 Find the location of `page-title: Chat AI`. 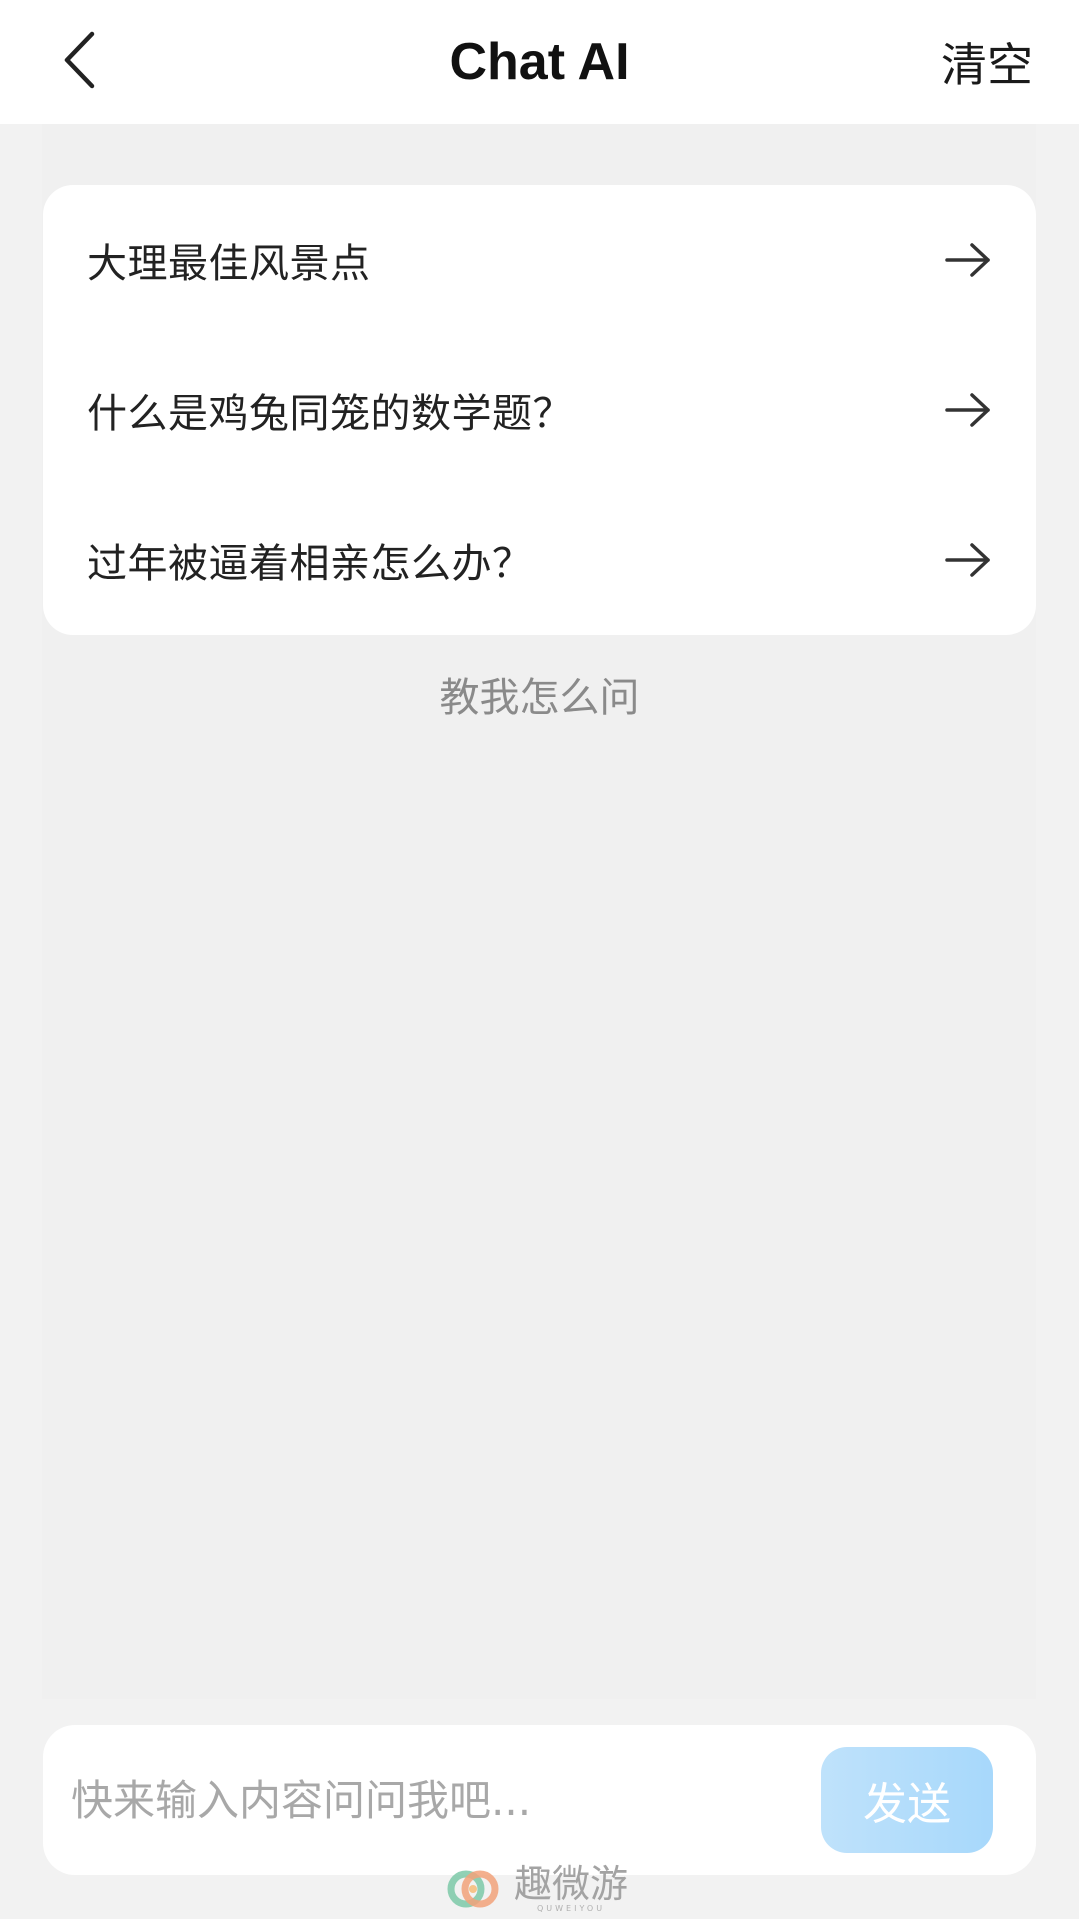

page-title: Chat AI is located at coordinates (539, 62).